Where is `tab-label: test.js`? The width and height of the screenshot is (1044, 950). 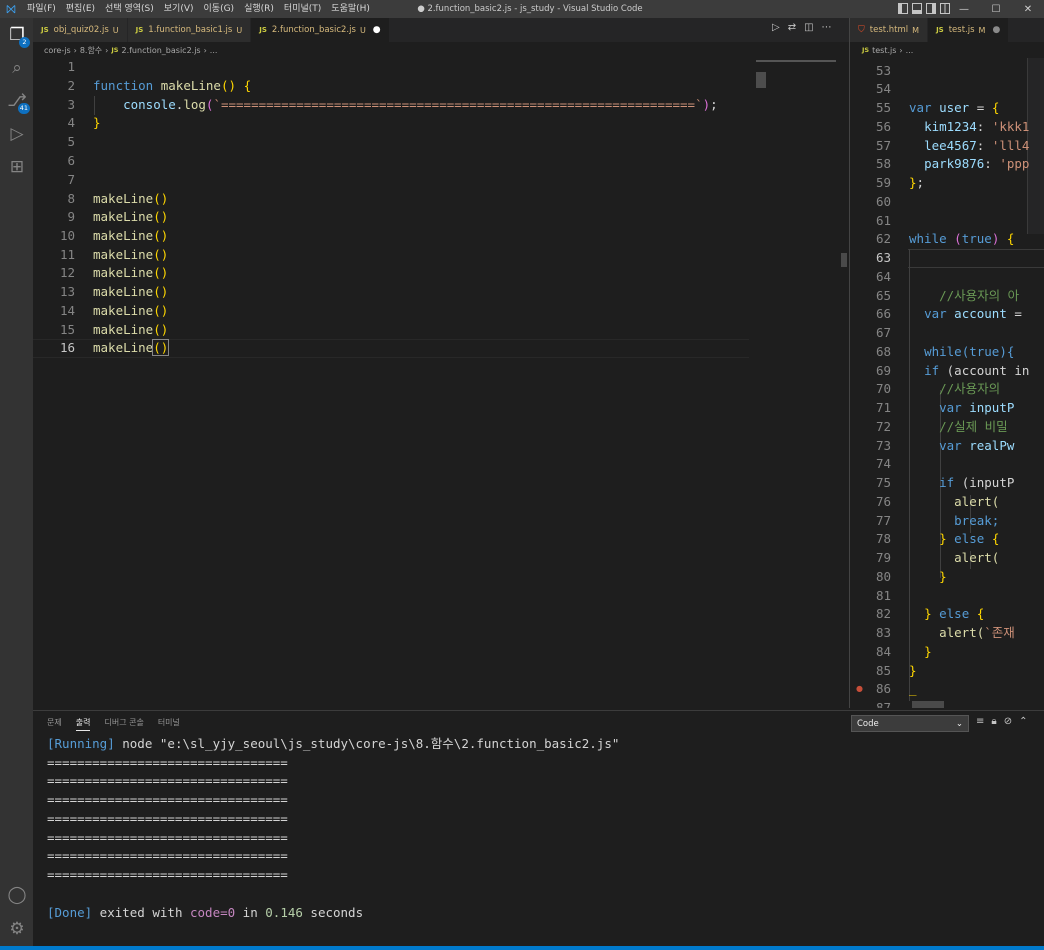 tab-label: test.js is located at coordinates (961, 30).